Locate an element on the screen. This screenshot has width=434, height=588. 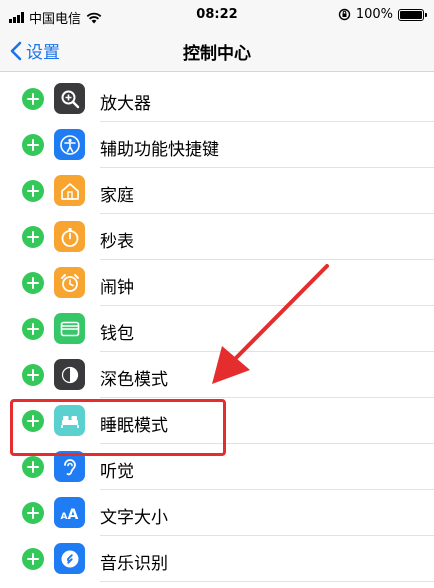
battery-icon is located at coordinates (412, 14).